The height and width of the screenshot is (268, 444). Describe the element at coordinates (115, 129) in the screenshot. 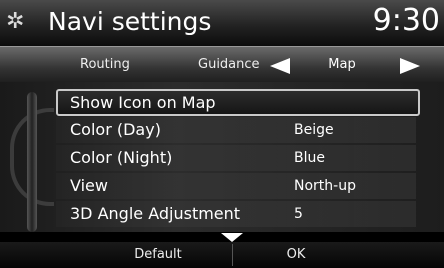

I see `setting-label: Color (Day)` at that location.